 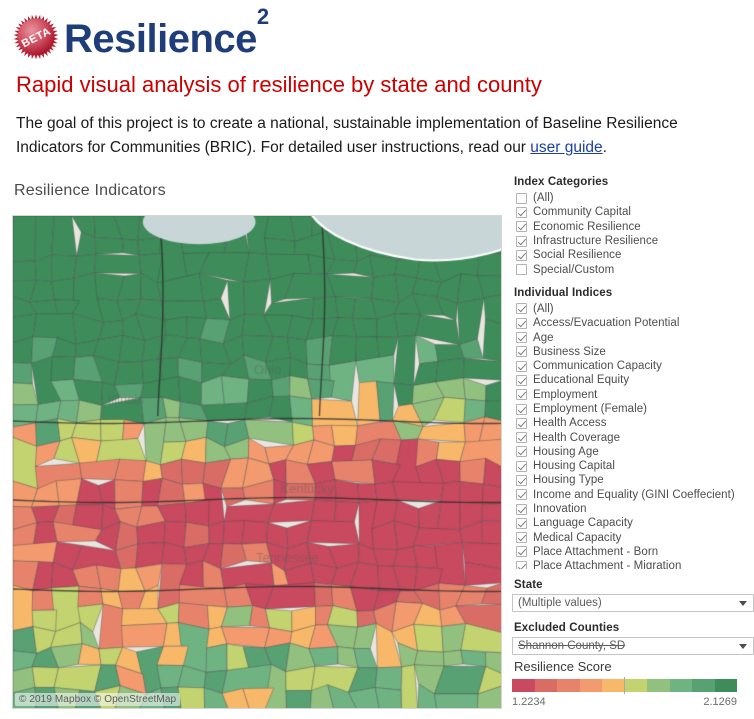 I want to click on individual-index-item: Access/Evacuation Potential, so click(x=633, y=323).